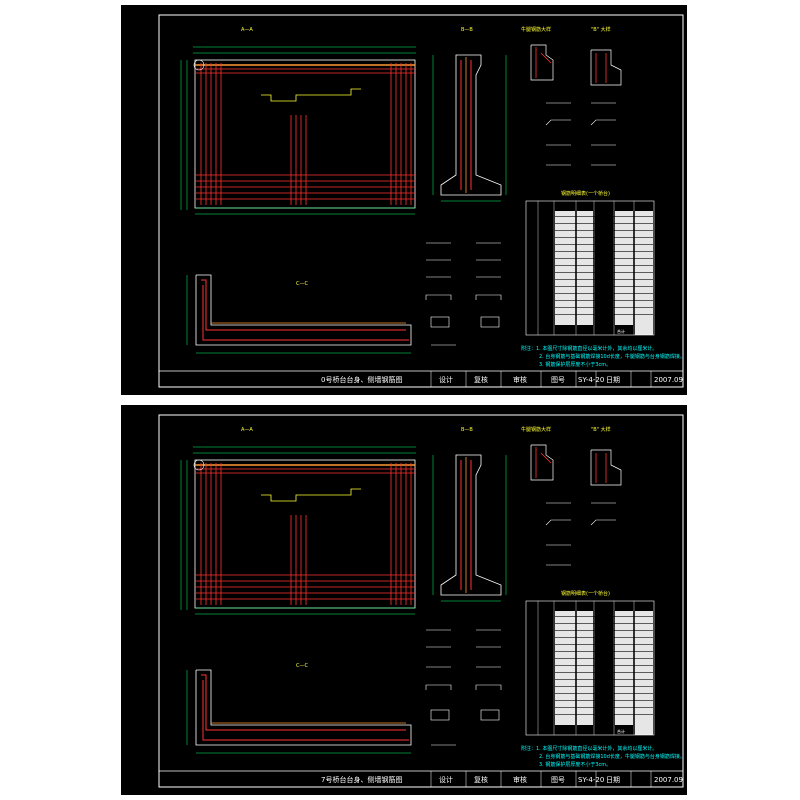 The image size is (800, 800). I want to click on drawing-title: 7号桥台台身、侧墙钢筋图, so click(361, 779).